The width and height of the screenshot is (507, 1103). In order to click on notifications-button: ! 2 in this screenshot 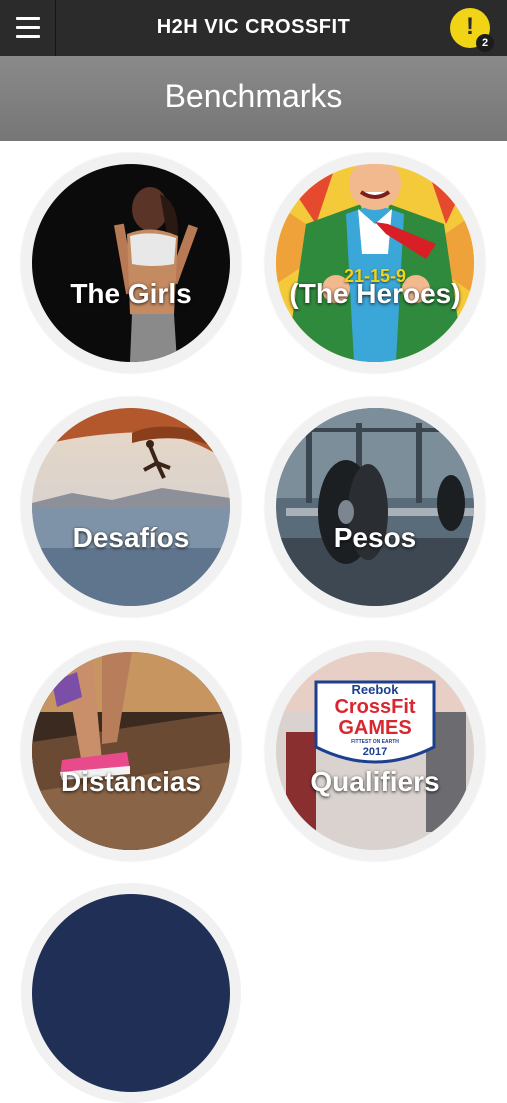, I will do `click(472, 30)`.